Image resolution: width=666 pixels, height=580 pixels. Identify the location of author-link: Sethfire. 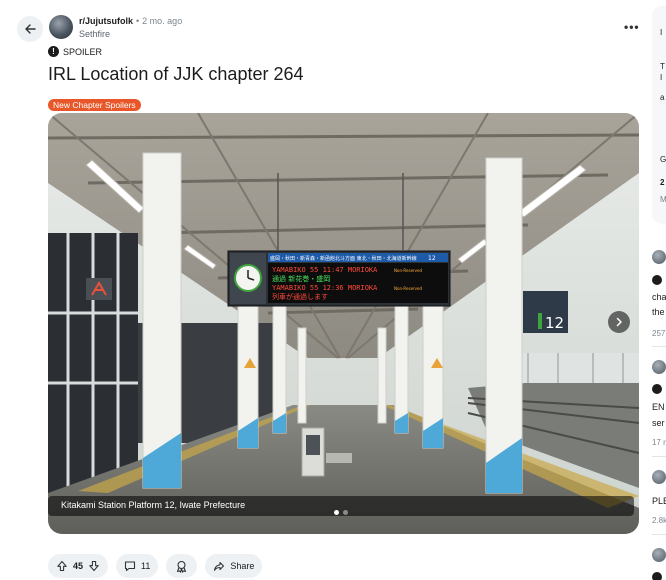
(94, 34).